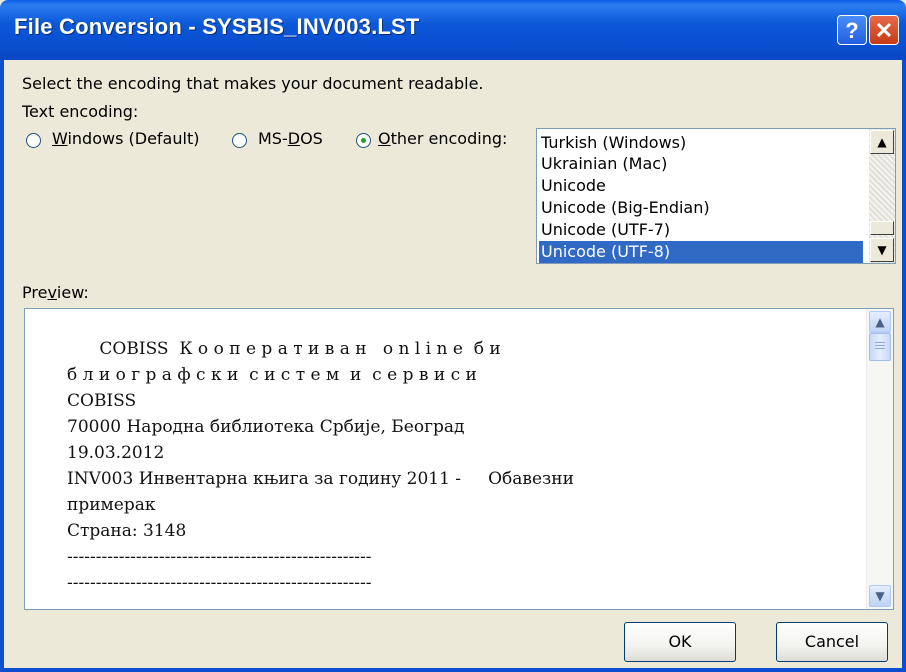 This screenshot has height=672, width=906. Describe the element at coordinates (701, 252) in the screenshot. I see `encoding-item-selected: Unicode (UTF-8)` at that location.